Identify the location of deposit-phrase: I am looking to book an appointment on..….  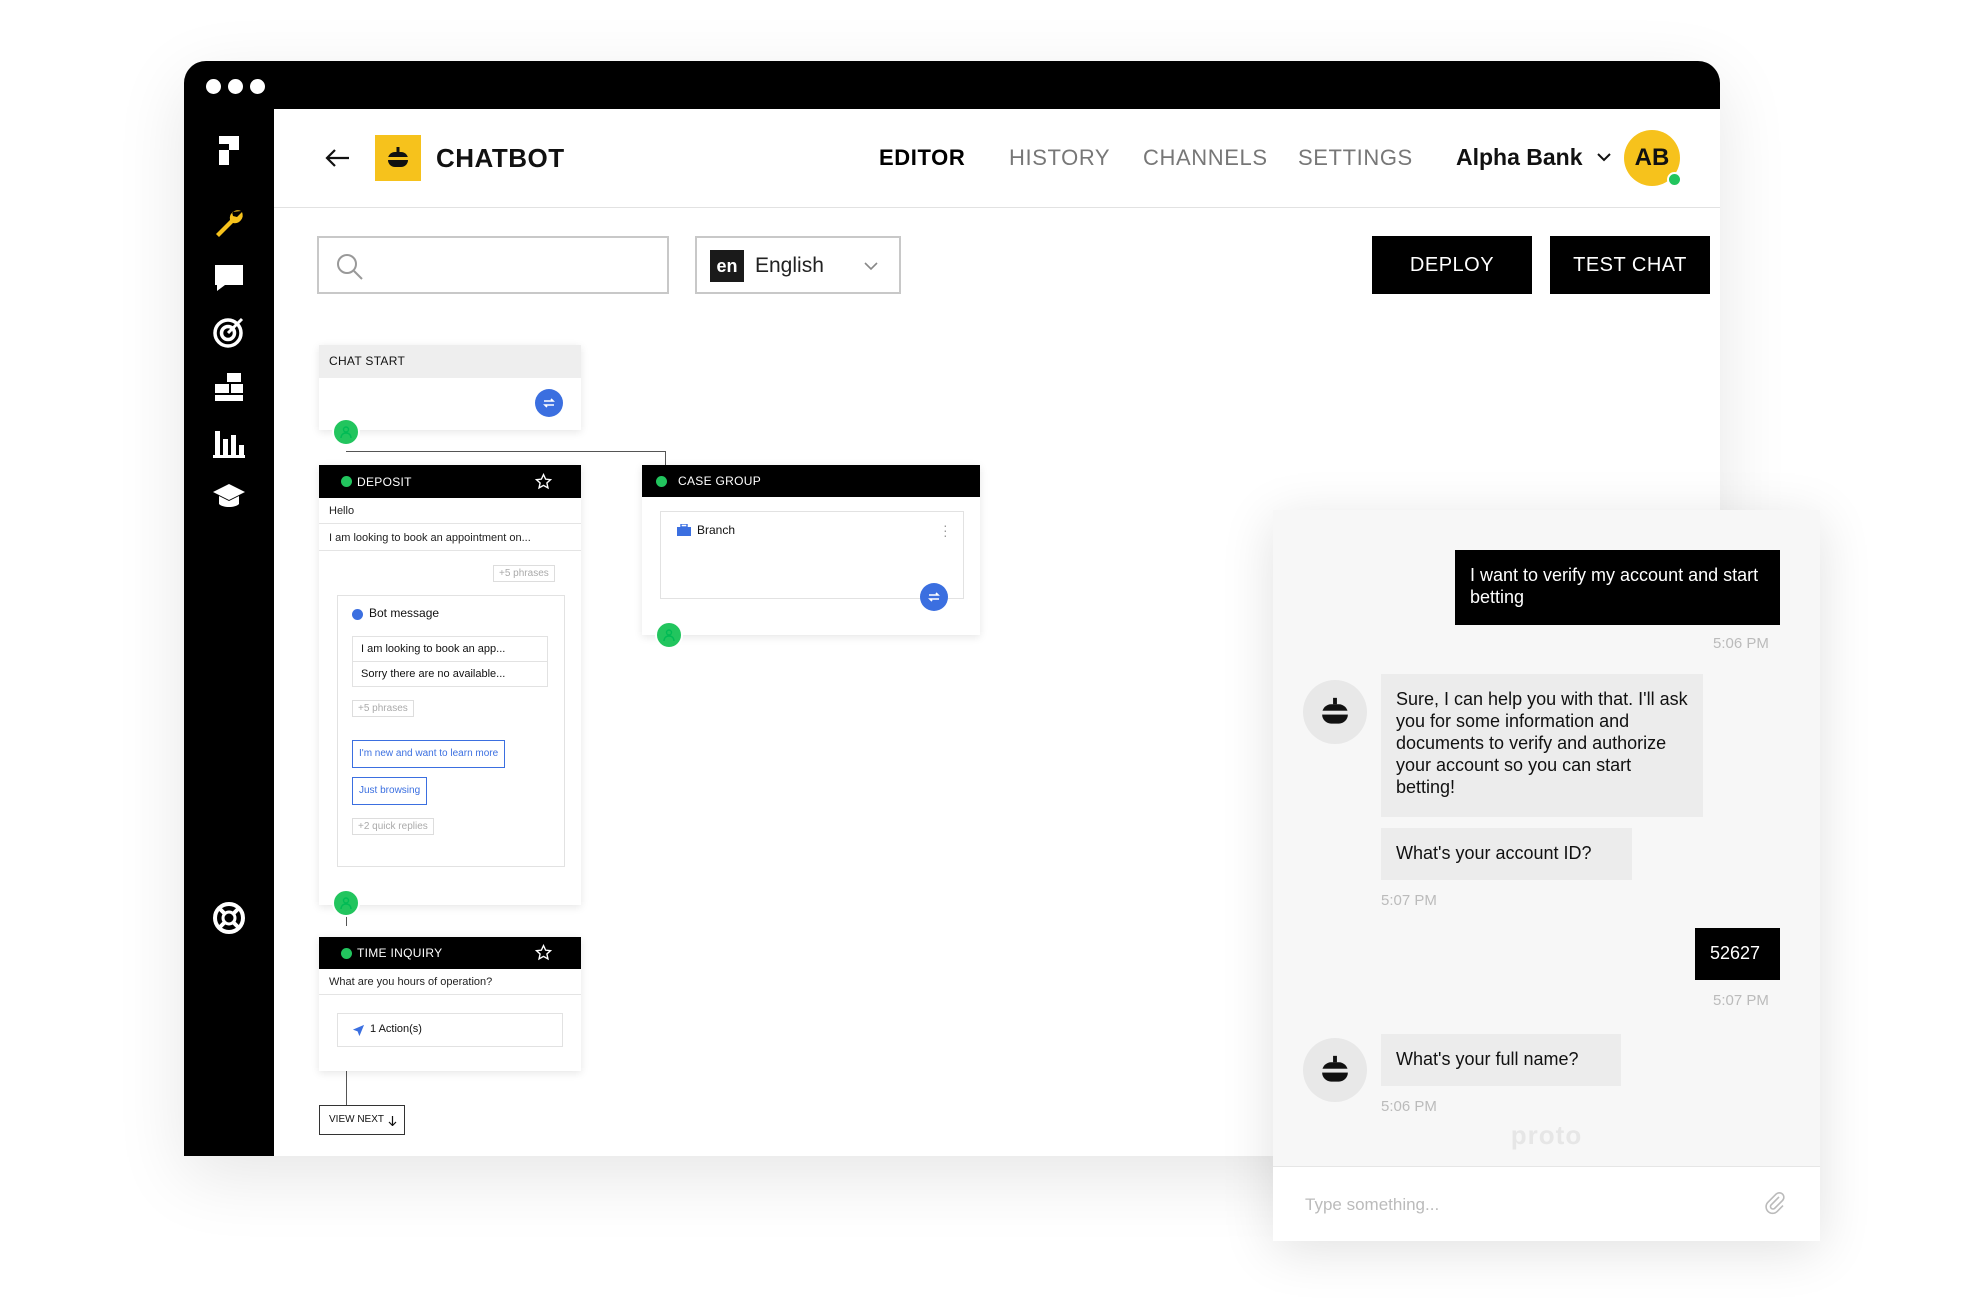
(450, 538).